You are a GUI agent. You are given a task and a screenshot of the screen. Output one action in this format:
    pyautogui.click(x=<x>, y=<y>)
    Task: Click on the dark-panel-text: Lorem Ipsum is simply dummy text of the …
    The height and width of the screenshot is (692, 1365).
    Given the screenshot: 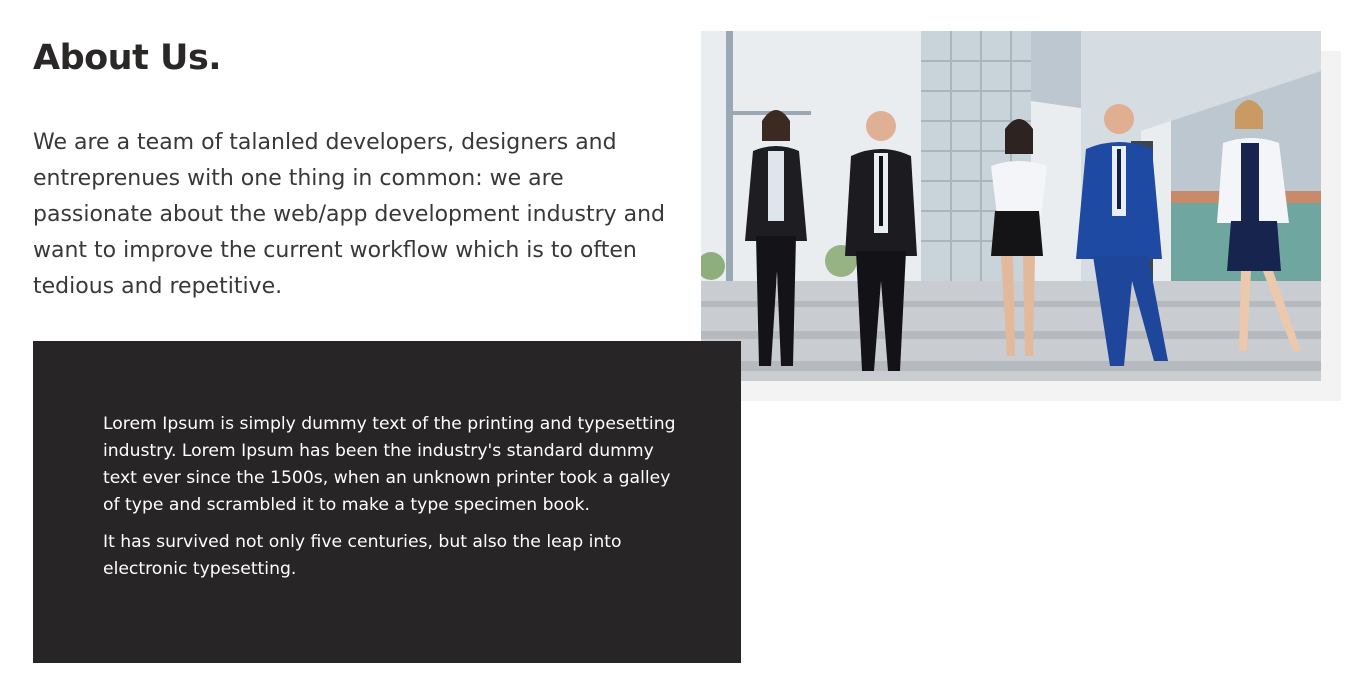 What is the action you would take?
    pyautogui.click(x=393, y=502)
    